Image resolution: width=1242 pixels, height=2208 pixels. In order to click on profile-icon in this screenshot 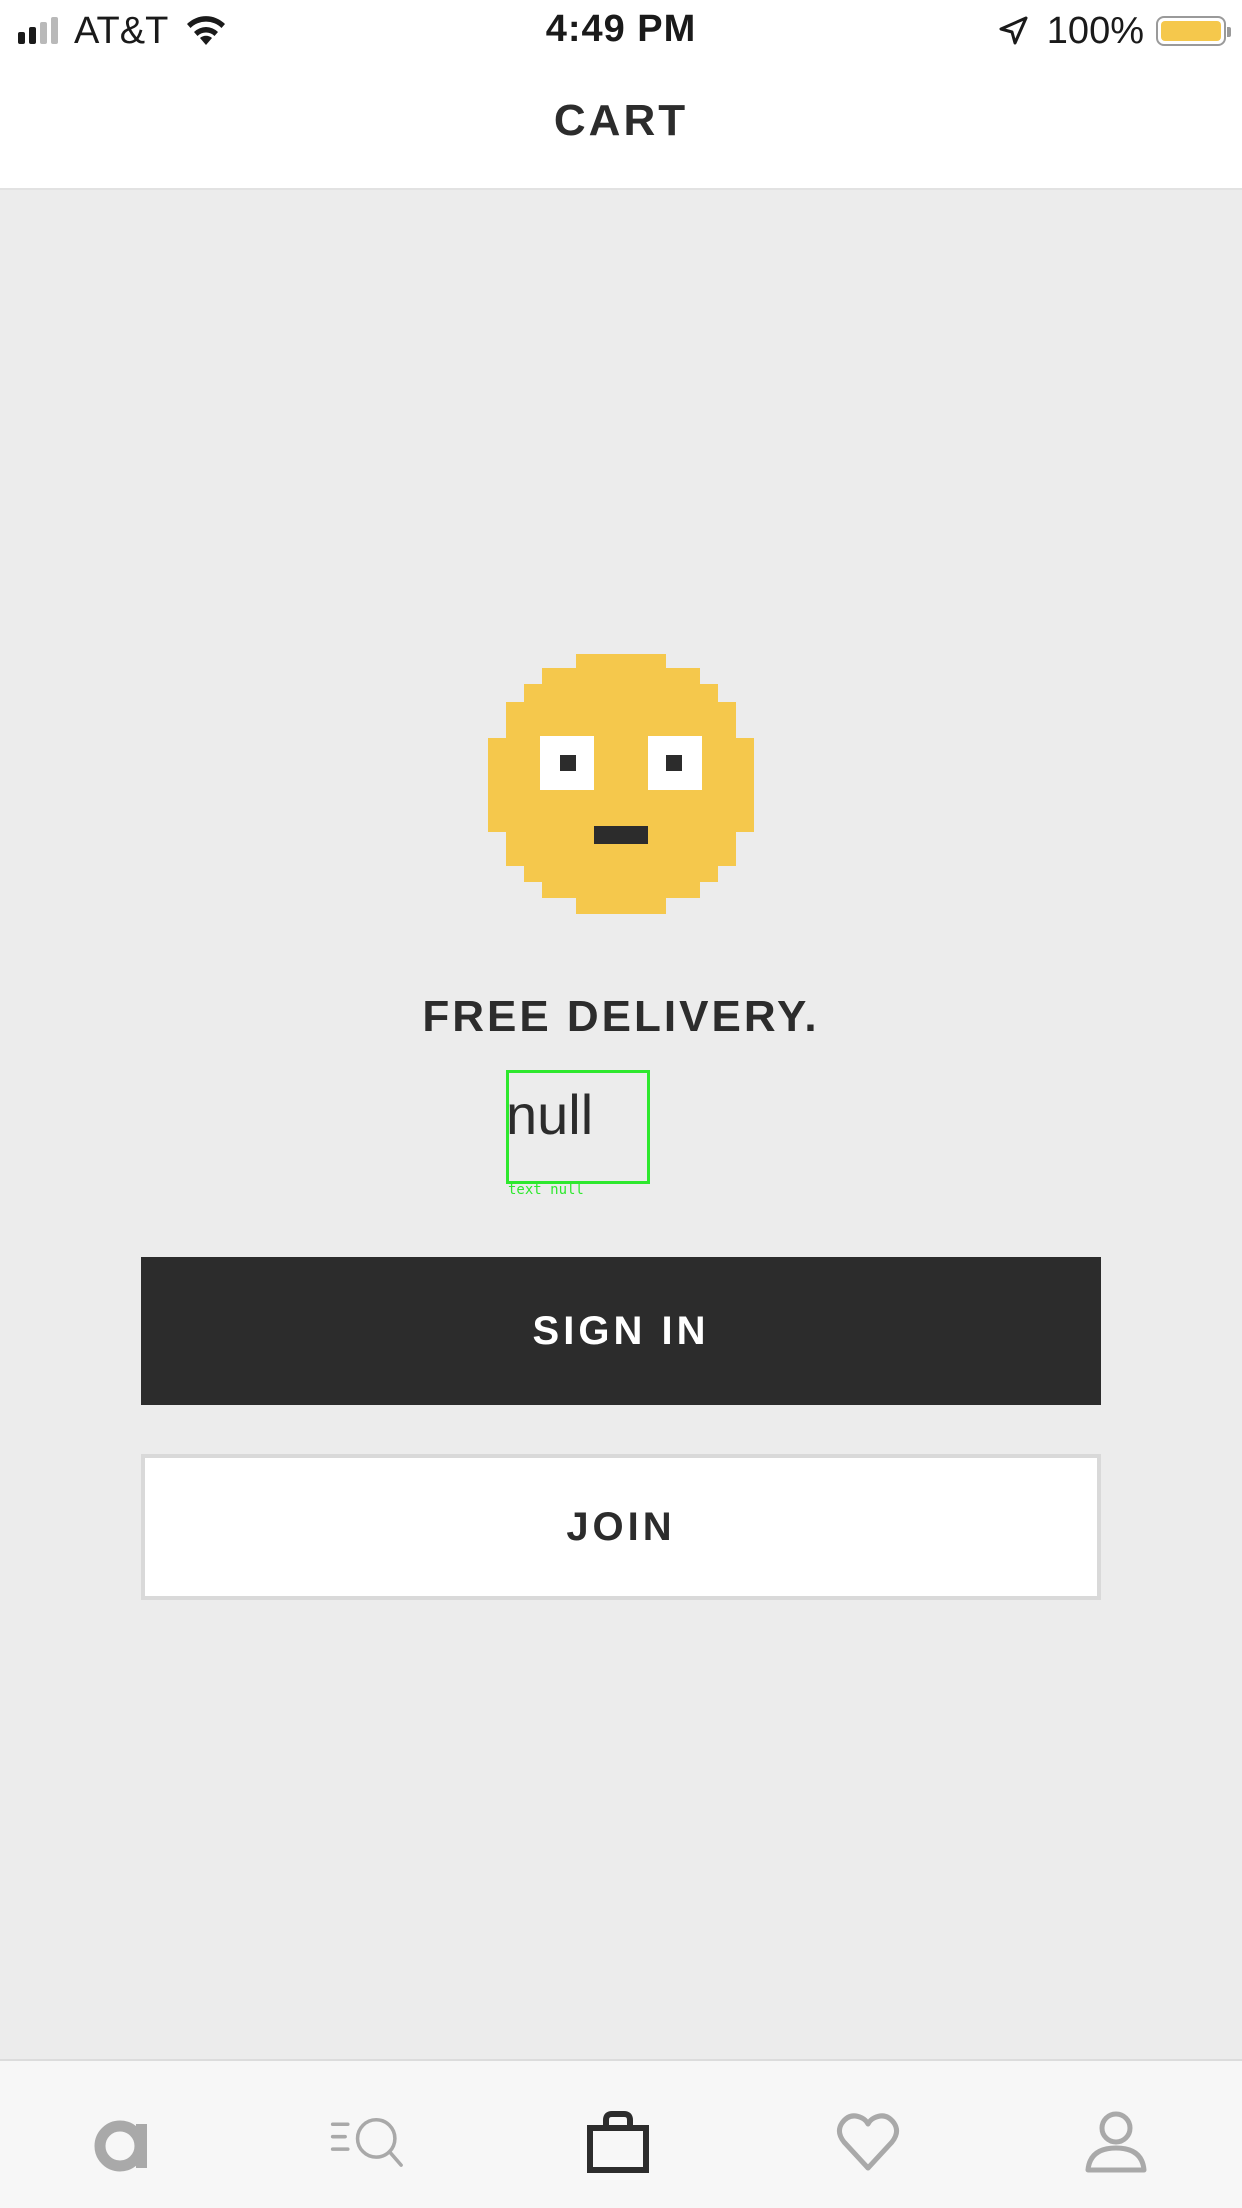, I will do `click(1116, 2142)`.